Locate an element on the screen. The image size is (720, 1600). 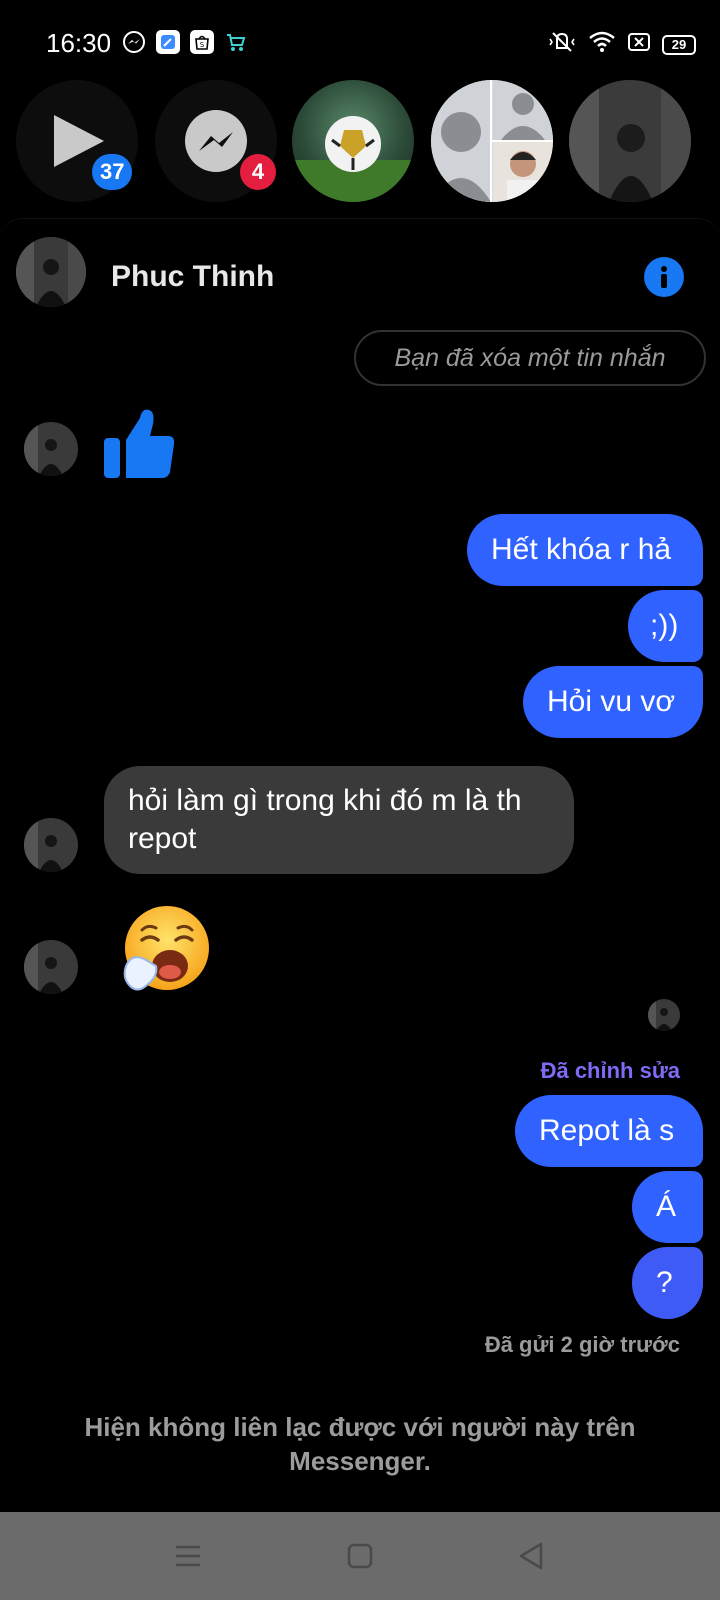
yawning-face-icon is located at coordinates (165, 951).